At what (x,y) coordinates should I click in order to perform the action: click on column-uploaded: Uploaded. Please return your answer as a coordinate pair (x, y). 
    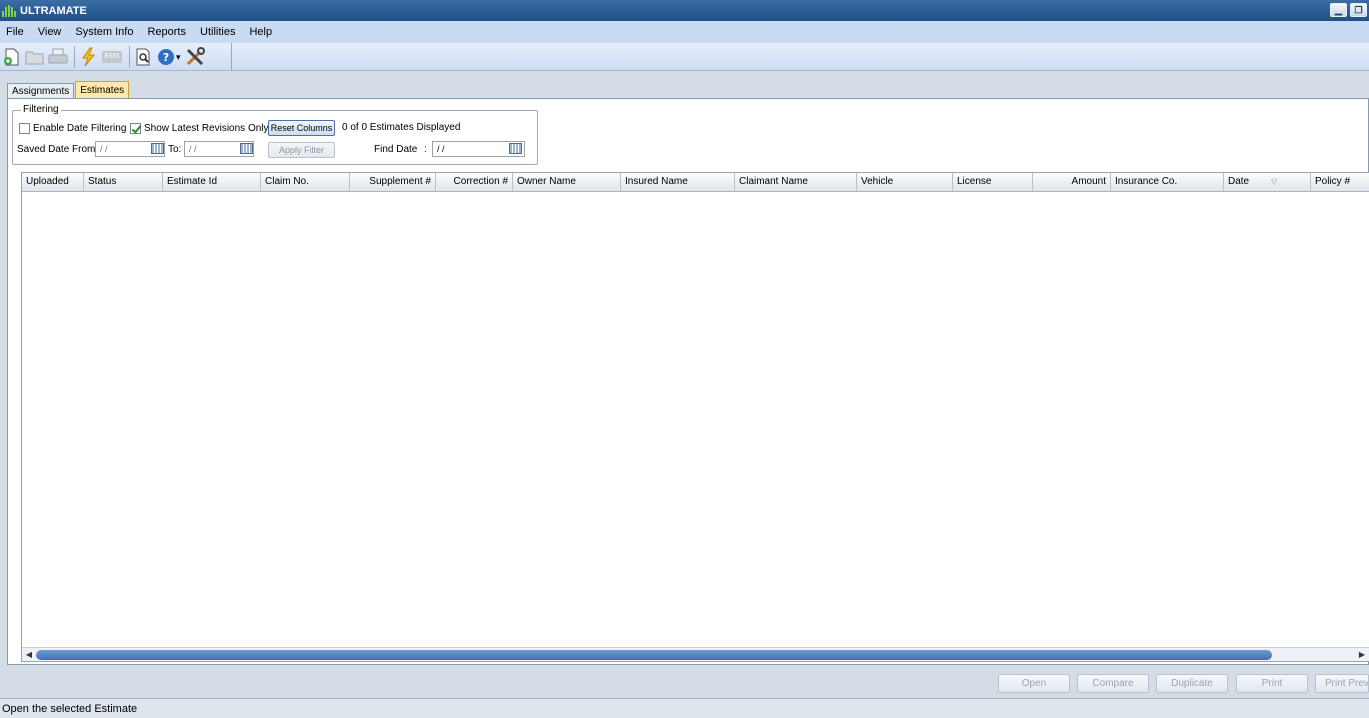
    Looking at the image, I should click on (53, 182).